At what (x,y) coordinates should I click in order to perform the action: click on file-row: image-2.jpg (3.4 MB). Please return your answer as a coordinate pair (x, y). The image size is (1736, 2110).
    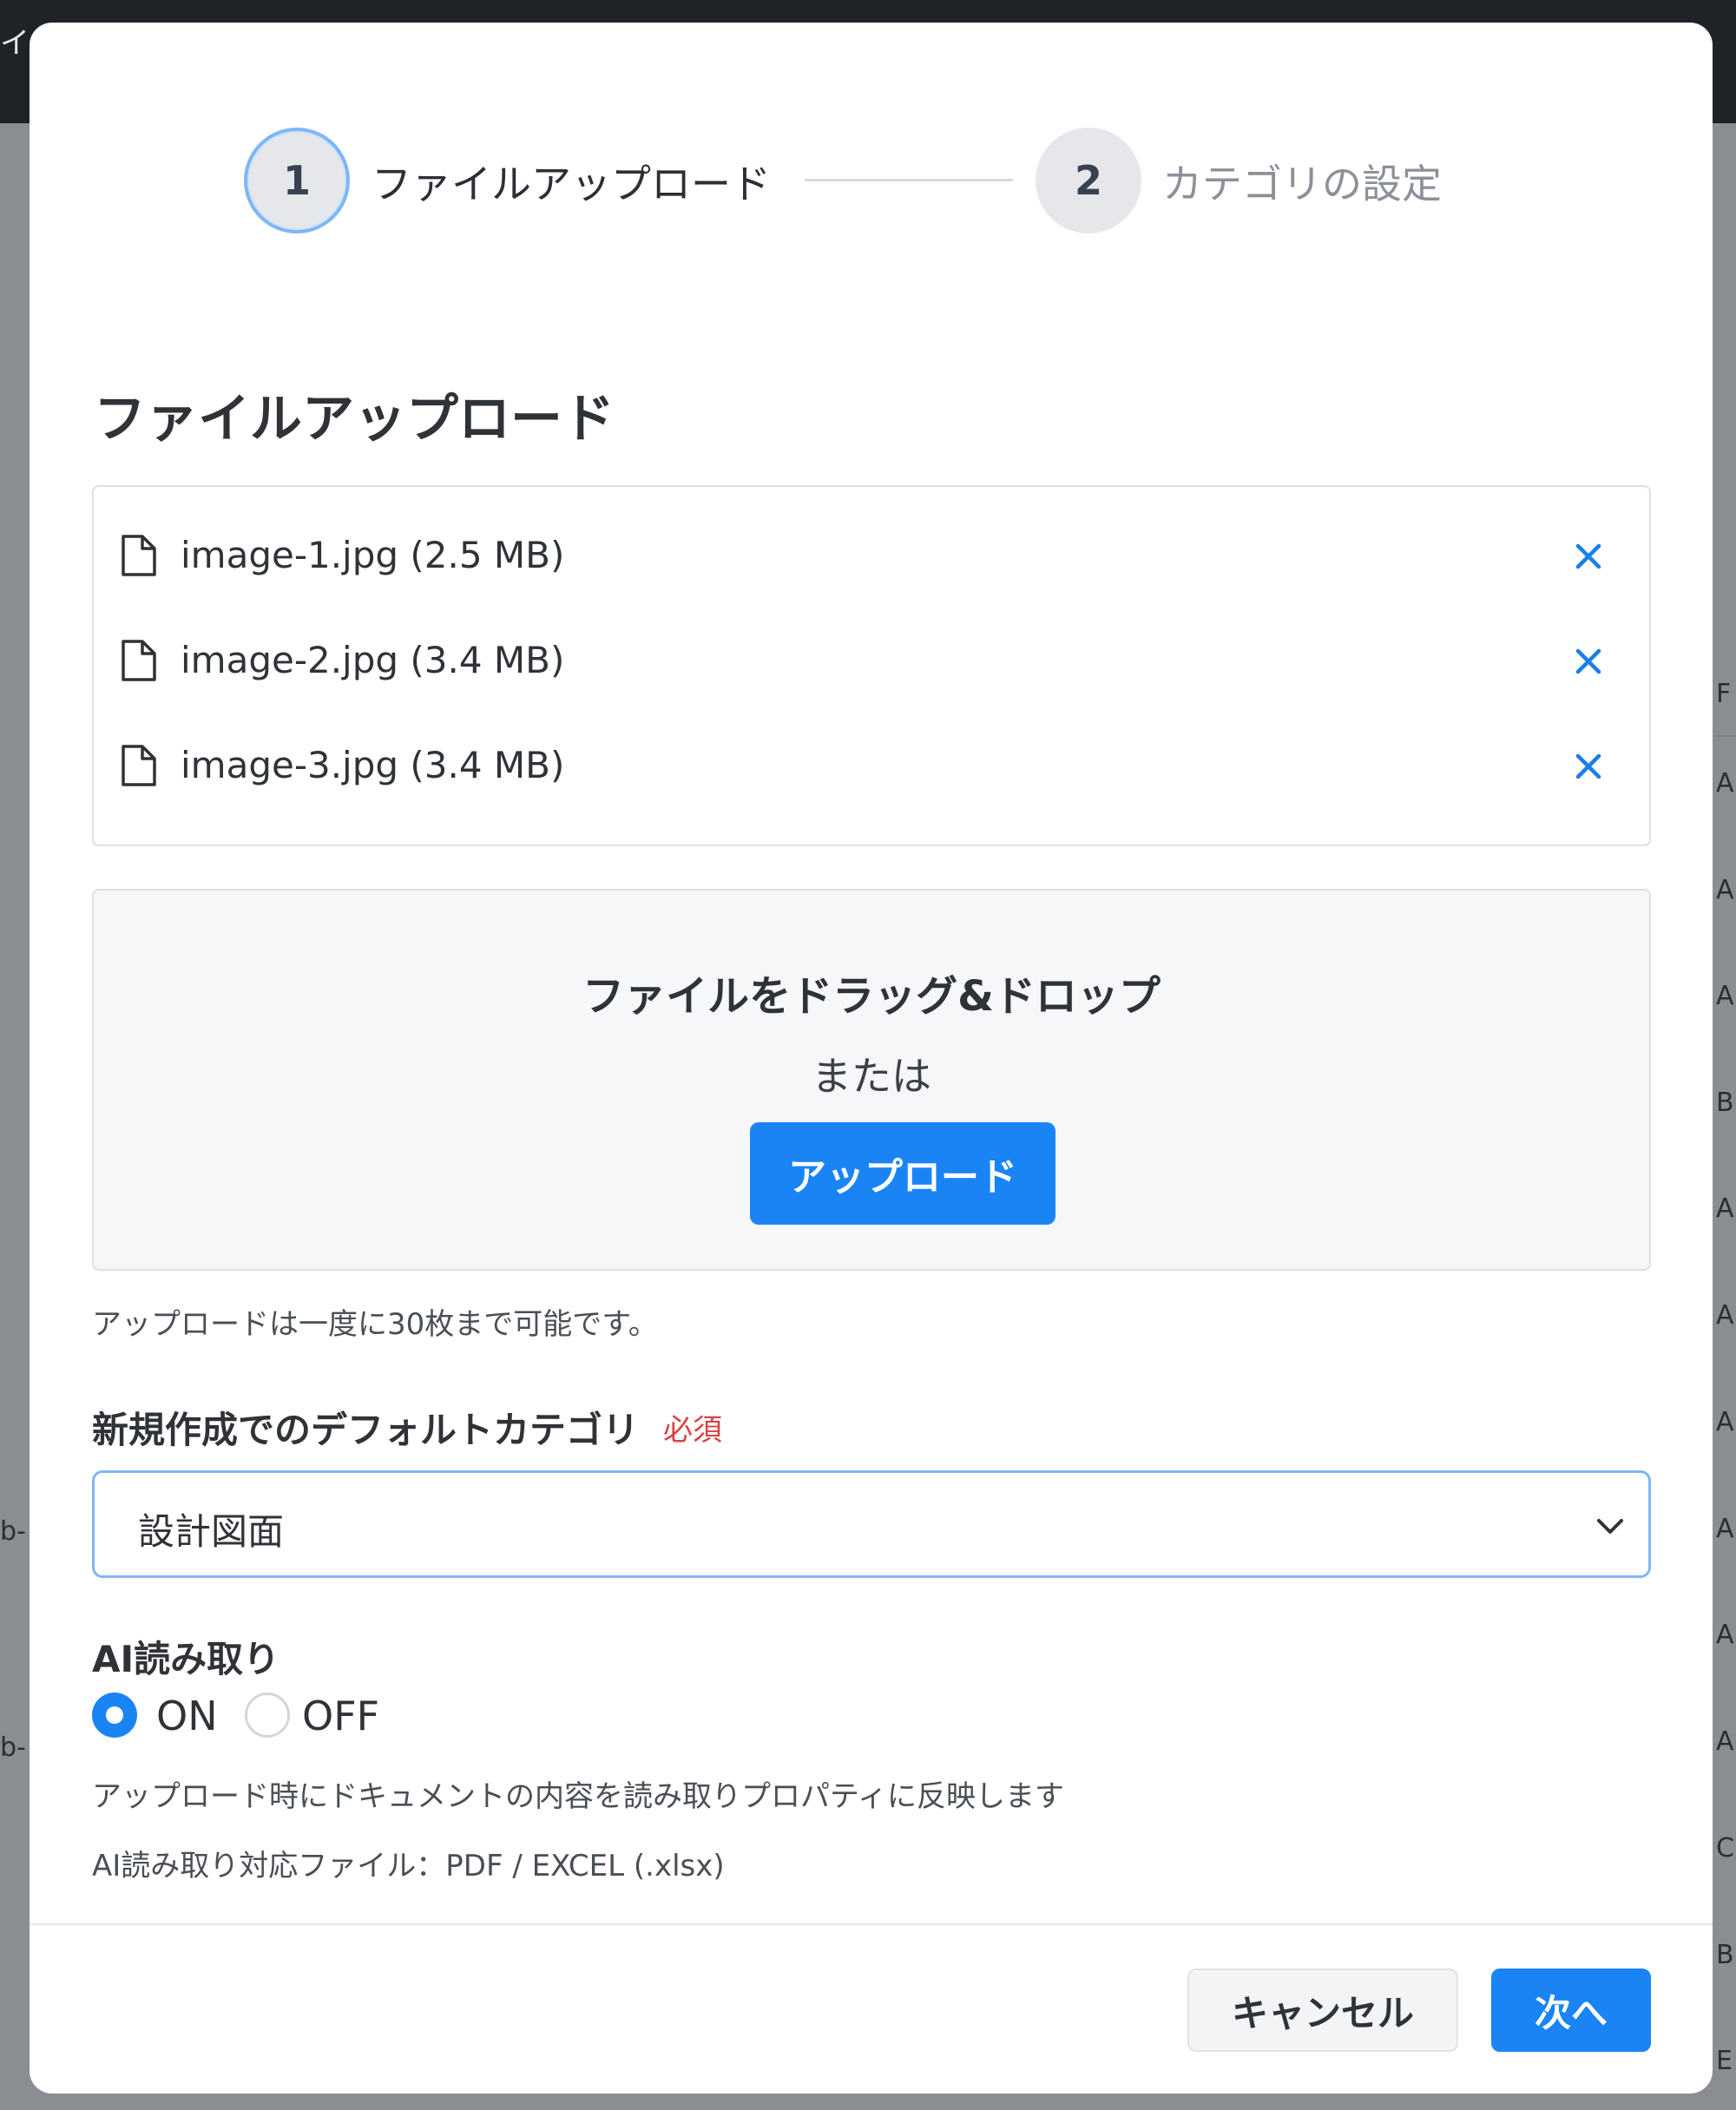
    Looking at the image, I should click on (871, 662).